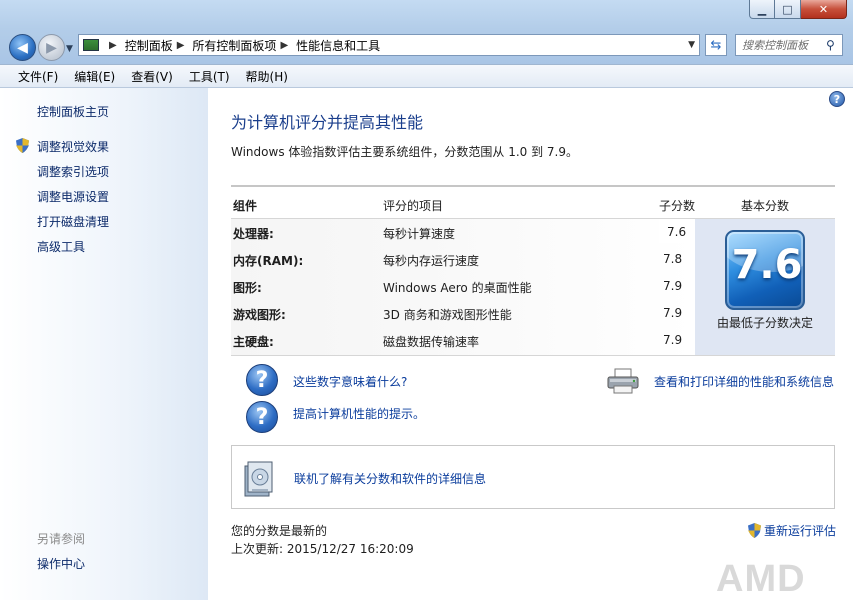 The width and height of the screenshot is (853, 600). I want to click on close-button: ✕, so click(824, 9).